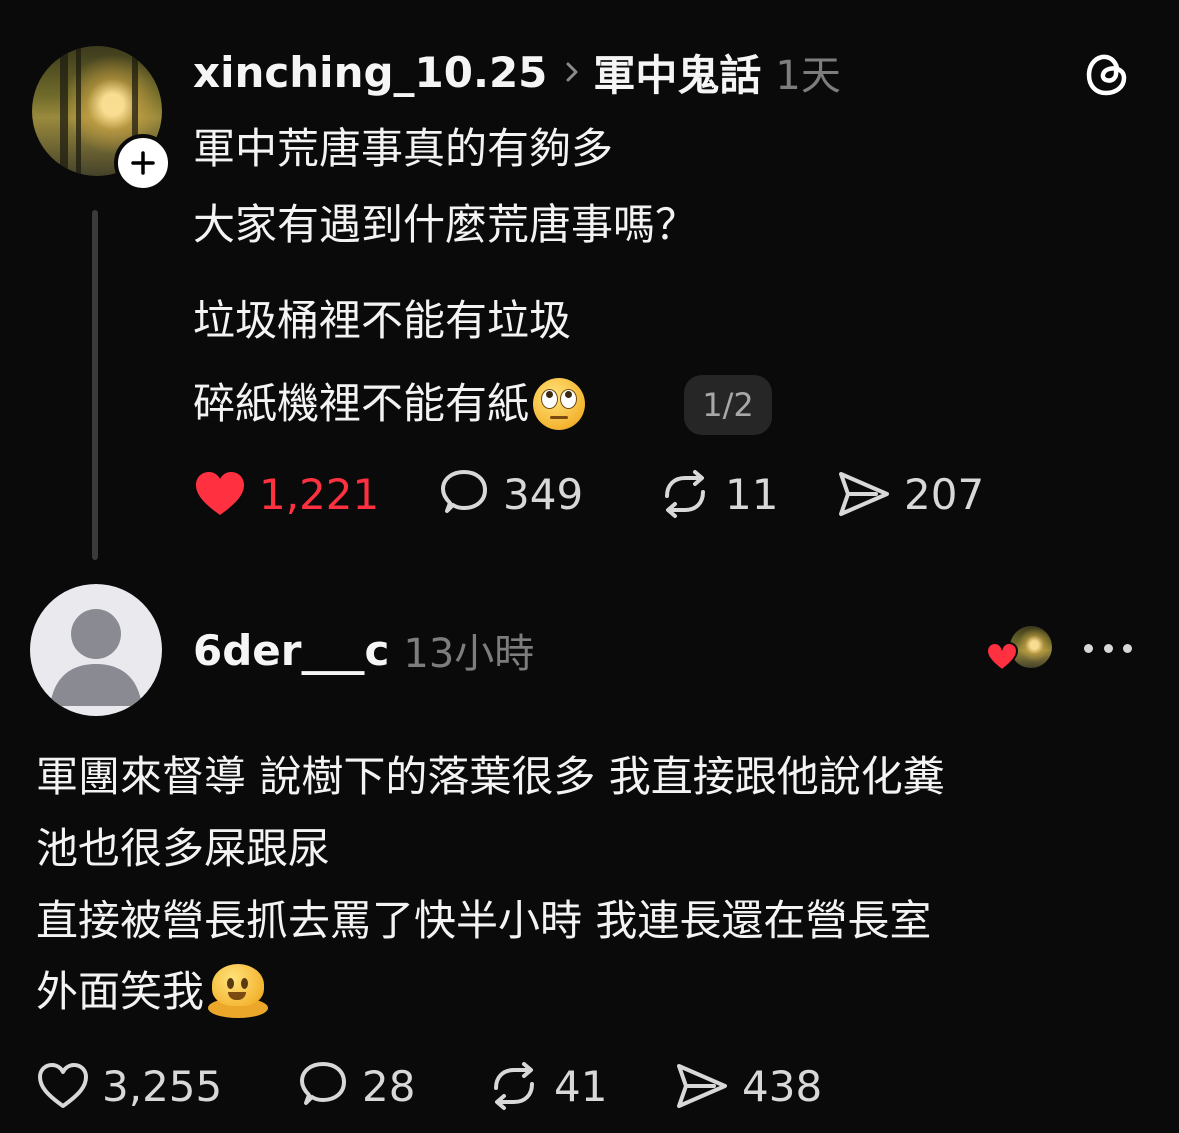  What do you see at coordinates (95, 385) in the screenshot?
I see `thread-connector-line` at bounding box center [95, 385].